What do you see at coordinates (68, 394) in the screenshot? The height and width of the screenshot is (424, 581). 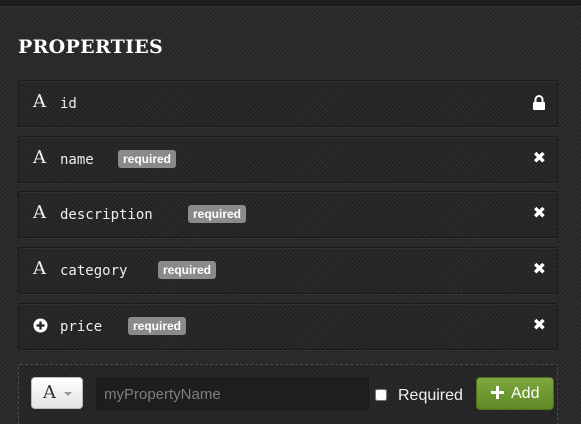 I see `caret-down-icon` at bounding box center [68, 394].